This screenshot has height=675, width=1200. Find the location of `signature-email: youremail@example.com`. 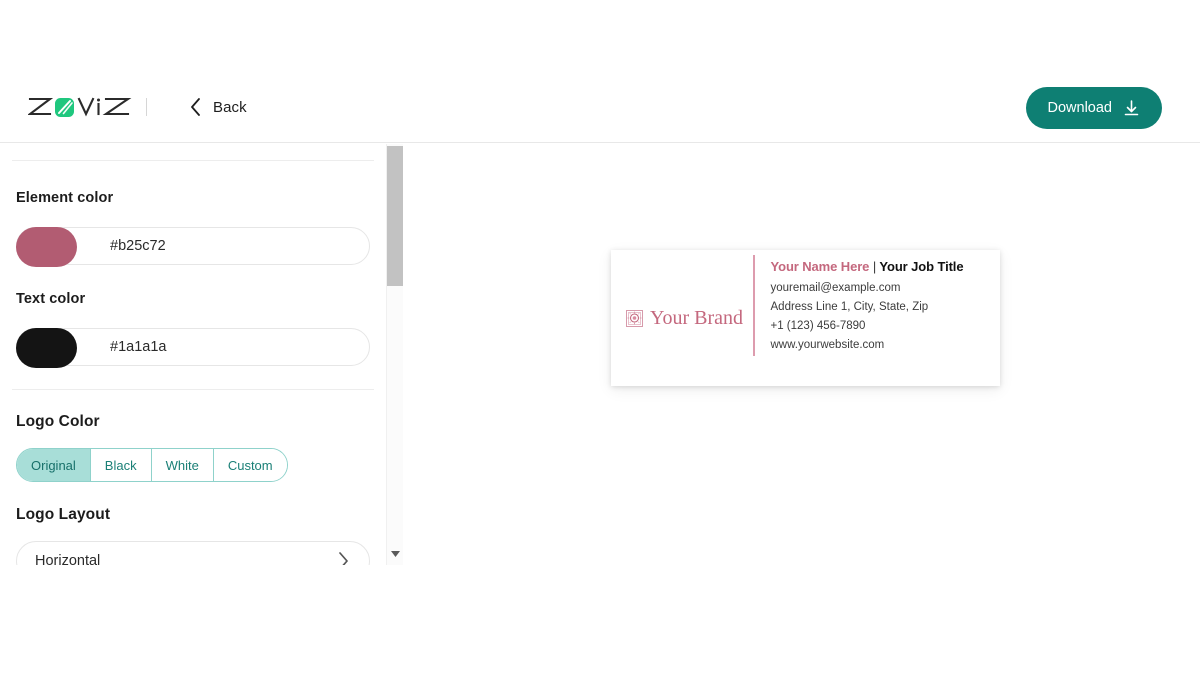

signature-email: youremail@example.com is located at coordinates (835, 288).